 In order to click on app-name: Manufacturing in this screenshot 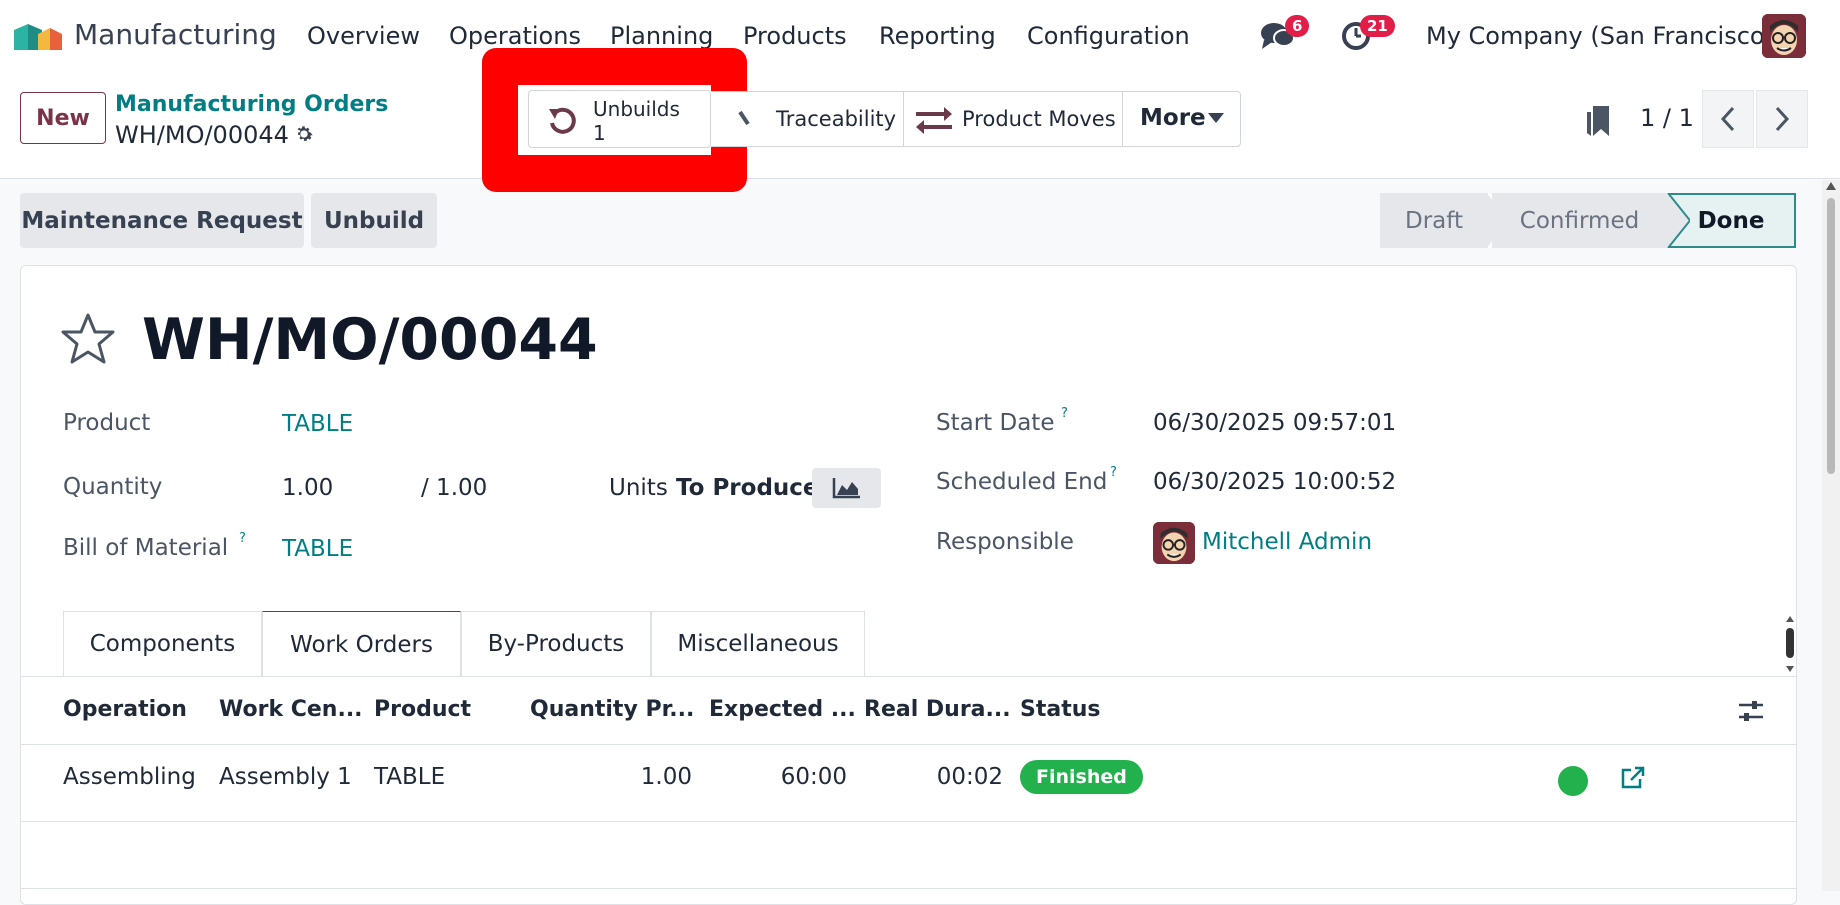, I will do `click(175, 34)`.